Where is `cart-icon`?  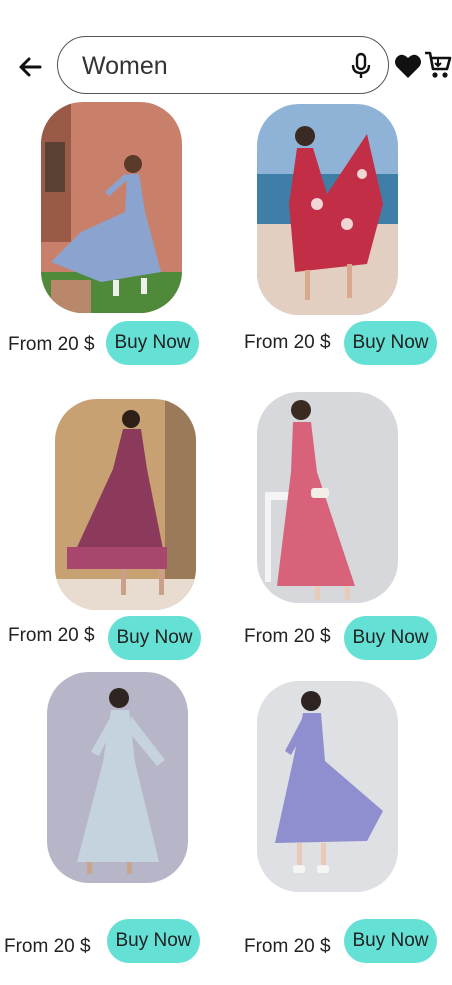
cart-icon is located at coordinates (438, 64).